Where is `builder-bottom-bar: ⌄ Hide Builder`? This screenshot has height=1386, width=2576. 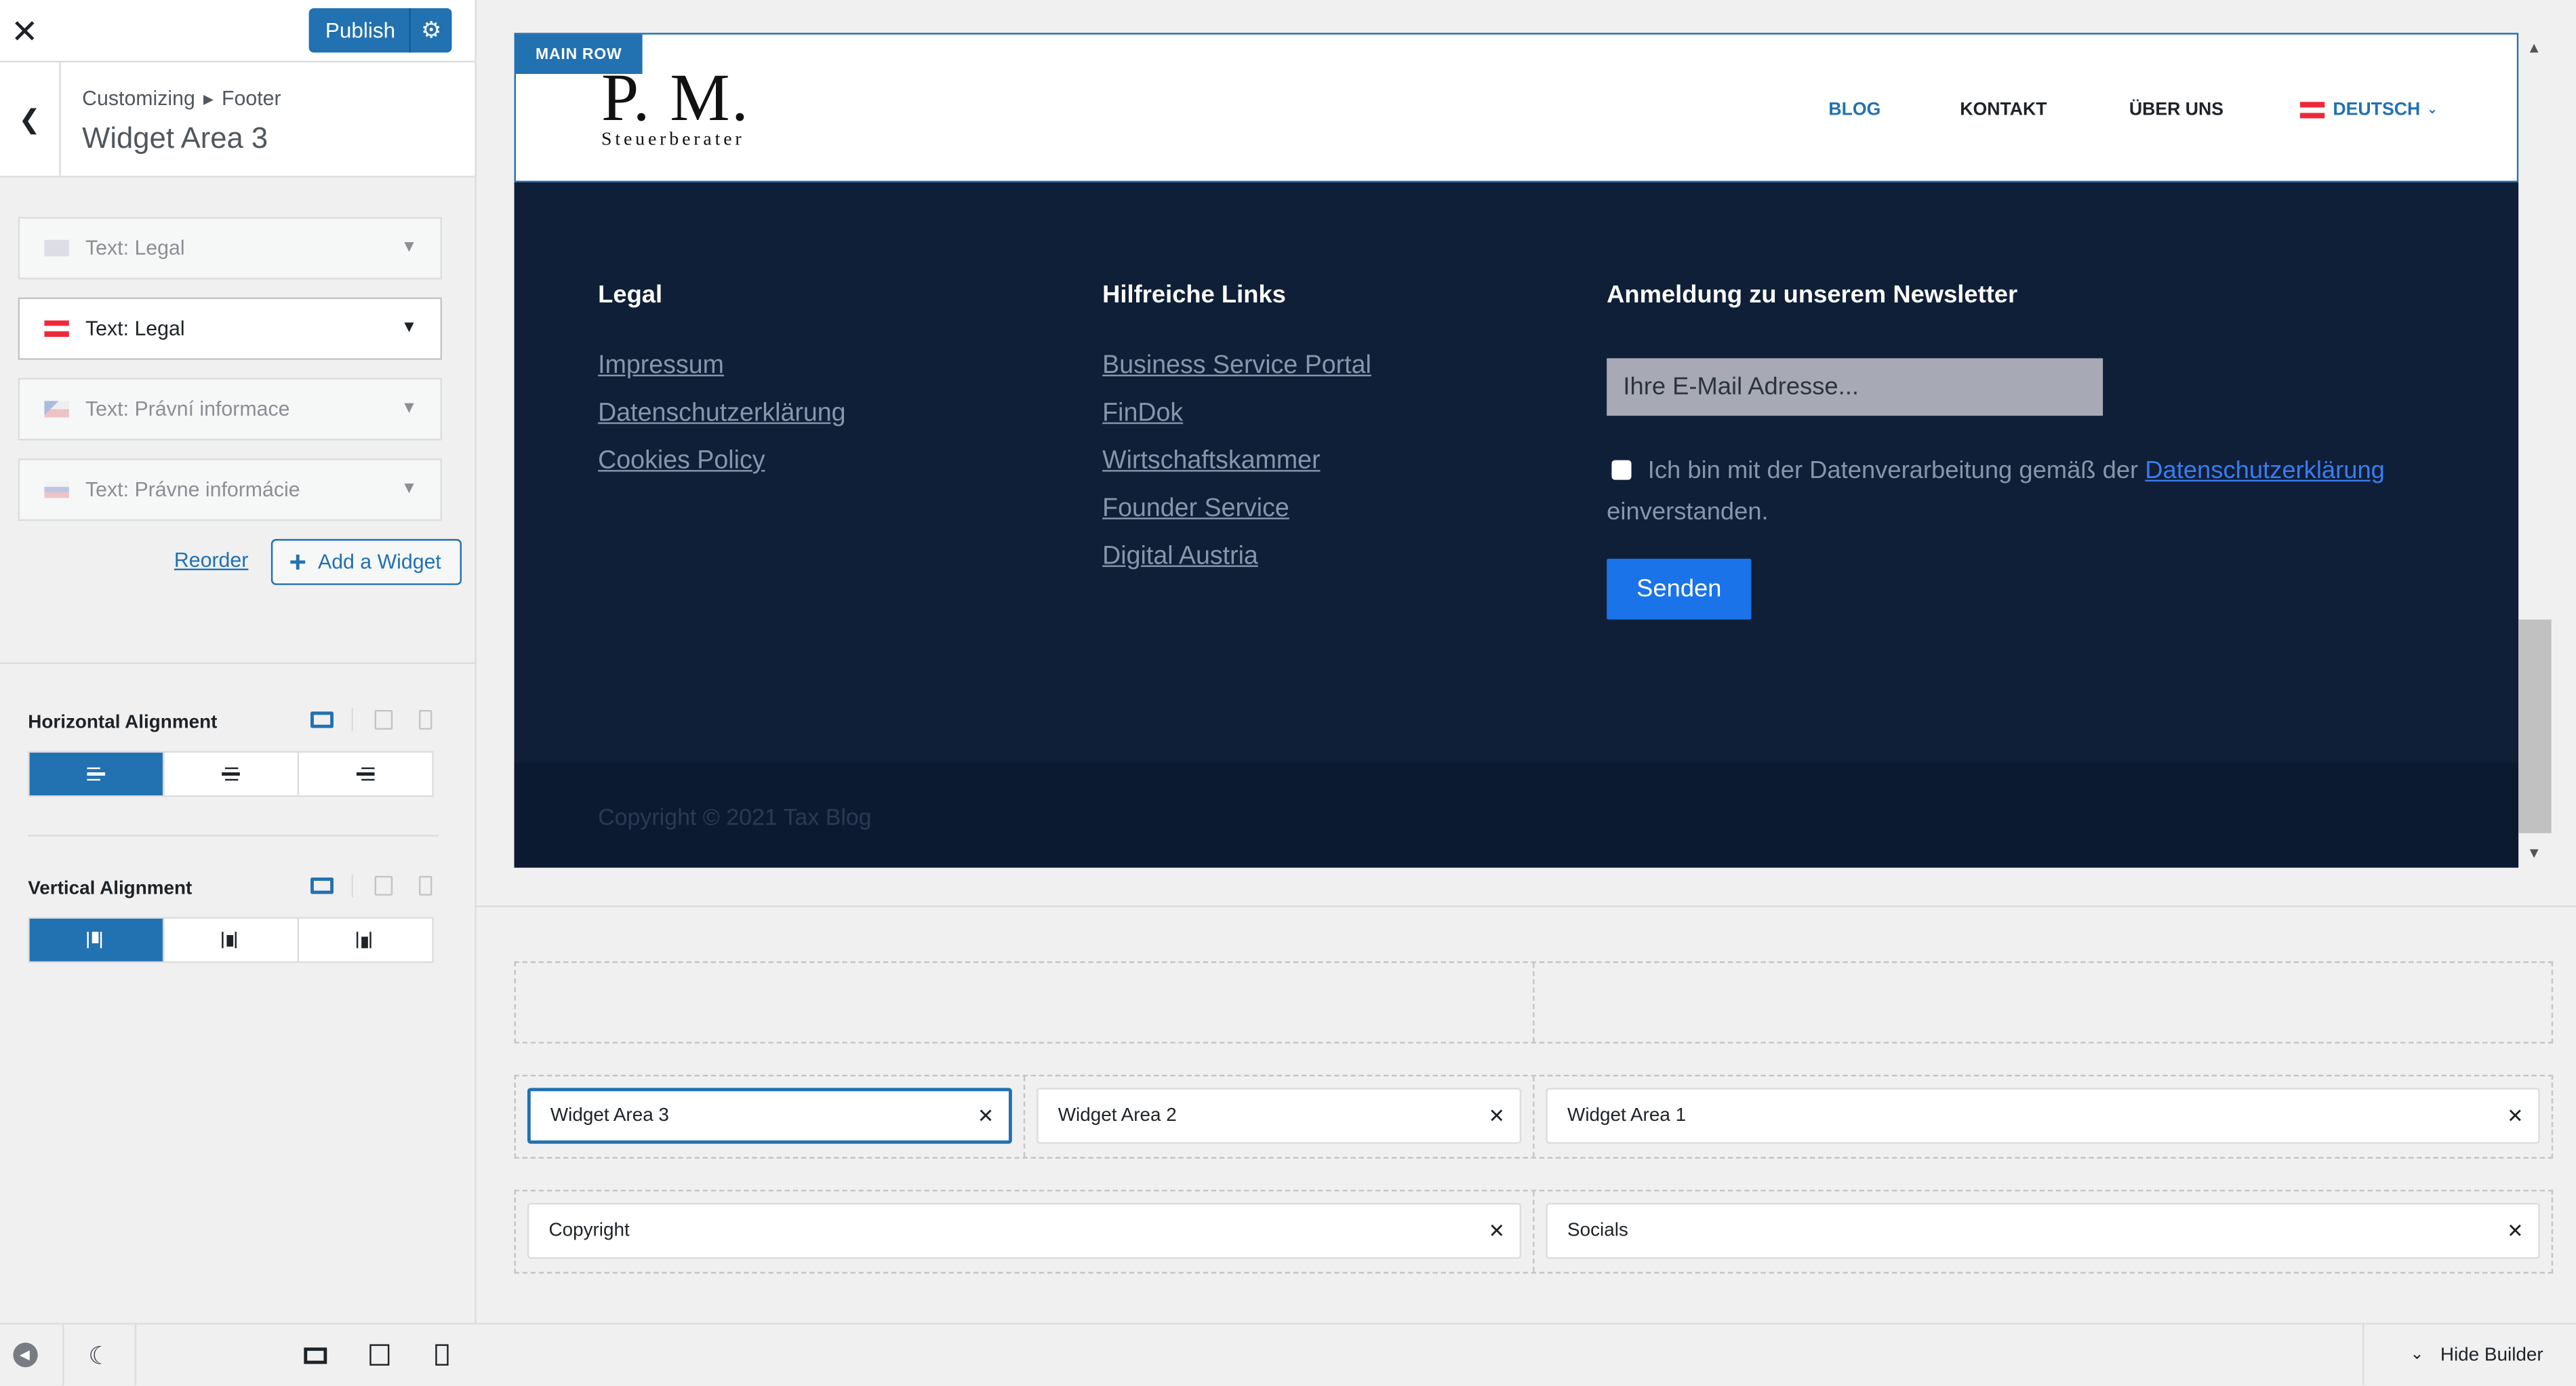
builder-bottom-bar: ⌄ Hide Builder is located at coordinates (1526, 1354).